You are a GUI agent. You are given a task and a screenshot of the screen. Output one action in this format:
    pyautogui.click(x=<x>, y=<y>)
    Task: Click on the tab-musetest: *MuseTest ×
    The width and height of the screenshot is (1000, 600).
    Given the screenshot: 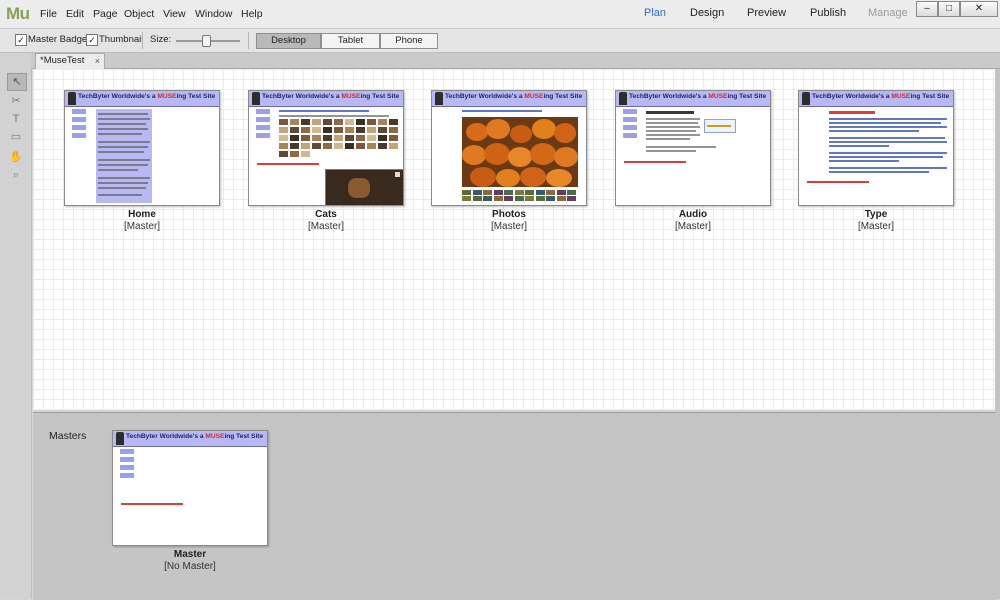 What is the action you would take?
    pyautogui.click(x=70, y=61)
    